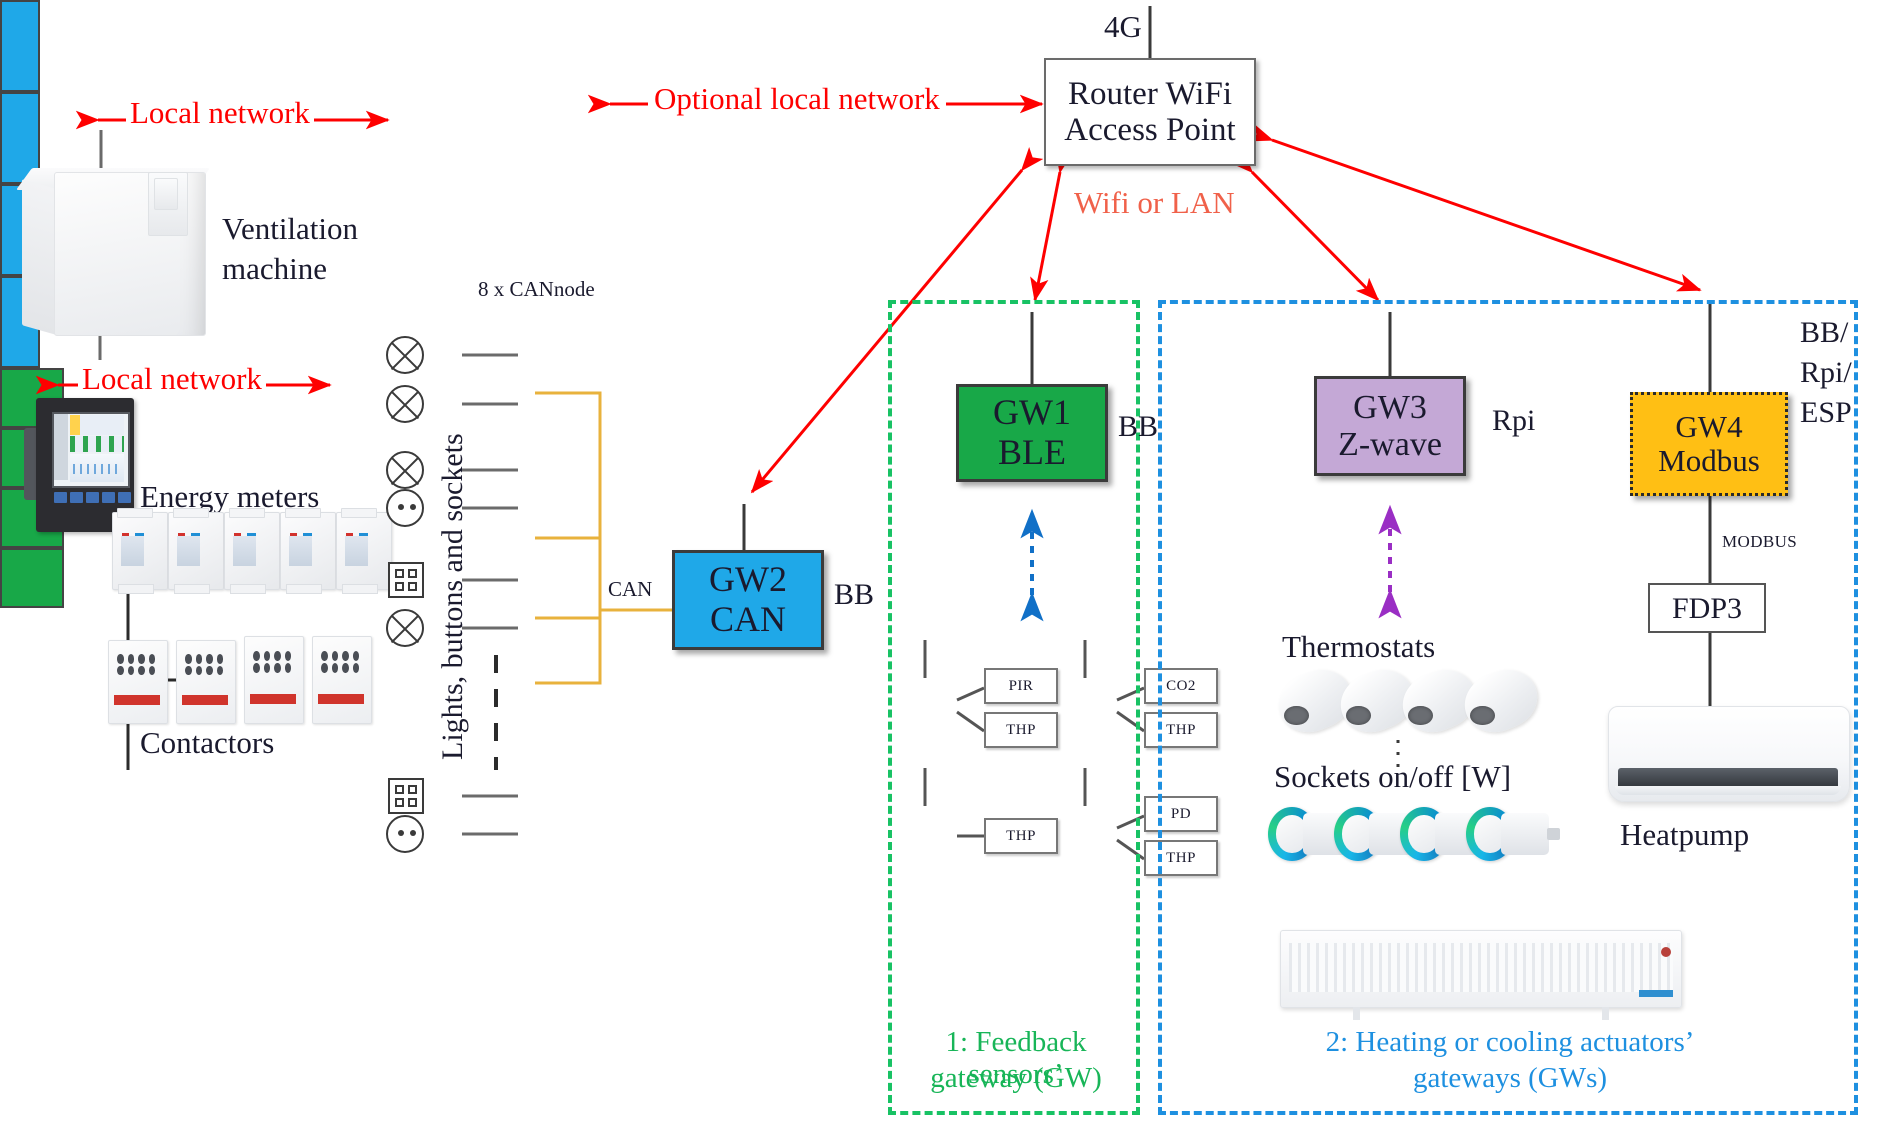 The width and height of the screenshot is (1880, 1123). I want to click on group2-caption-line1: 2: Heating or cooling actuators’, so click(1510, 1042).